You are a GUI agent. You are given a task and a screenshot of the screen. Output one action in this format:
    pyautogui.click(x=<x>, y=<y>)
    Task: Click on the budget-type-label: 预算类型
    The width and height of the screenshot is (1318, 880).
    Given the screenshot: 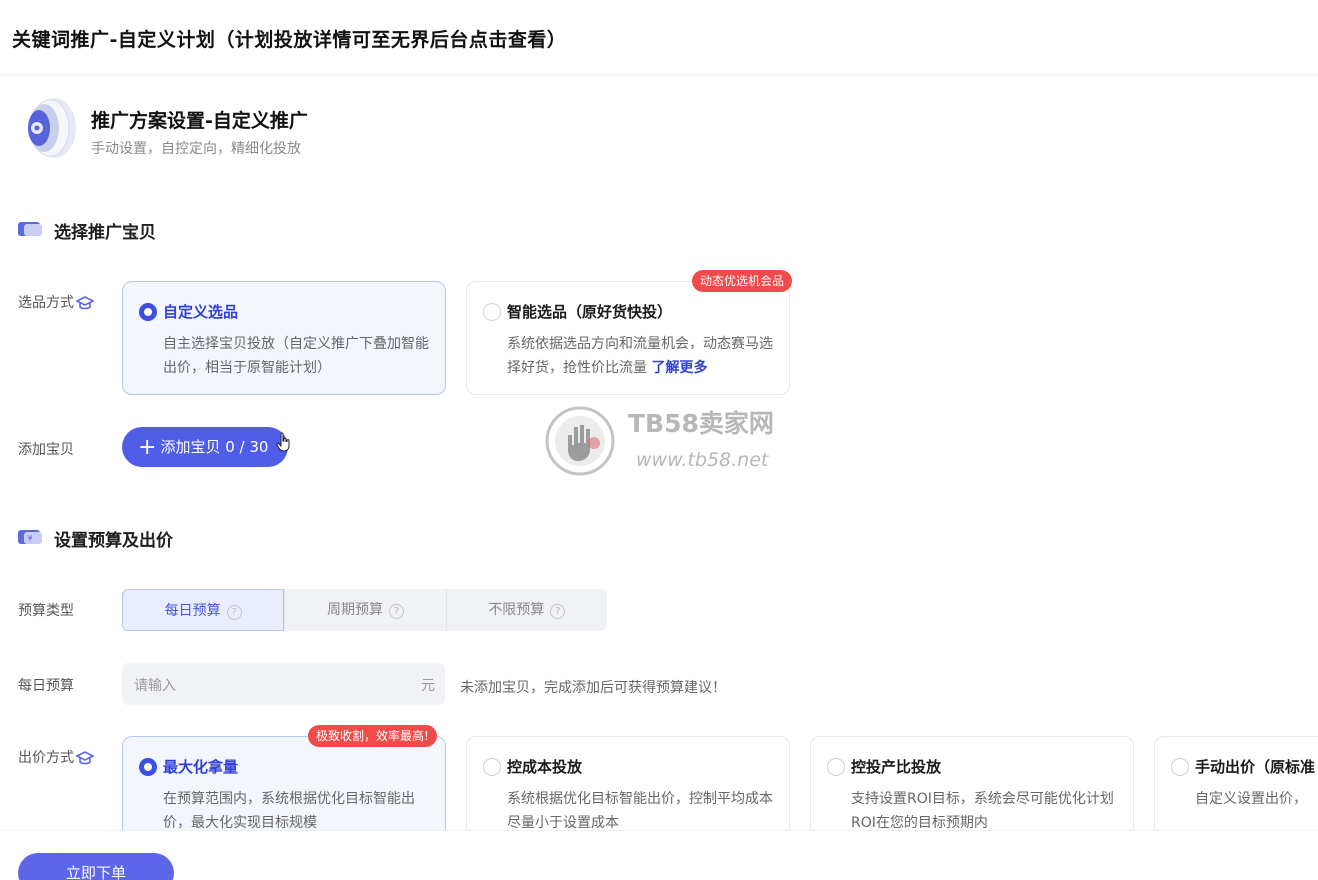 What is the action you would take?
    pyautogui.click(x=46, y=611)
    